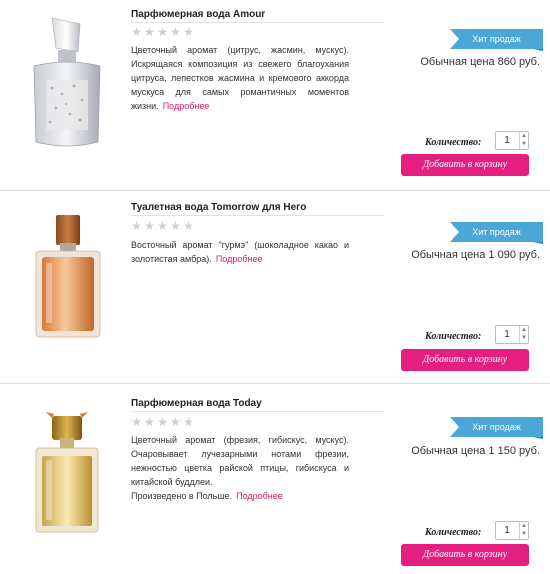 The height and width of the screenshot is (574, 550). Describe the element at coordinates (480, 62) in the screenshot. I see `product-price: Обычная цена 860 руб.` at that location.